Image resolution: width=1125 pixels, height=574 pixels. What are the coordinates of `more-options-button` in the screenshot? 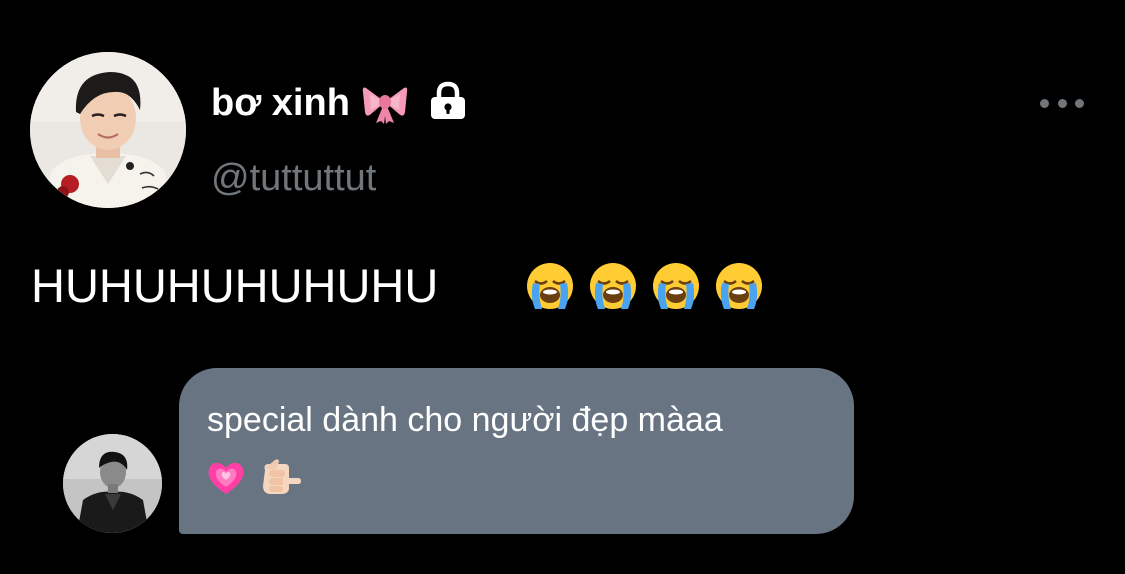 It's located at (1062, 103).